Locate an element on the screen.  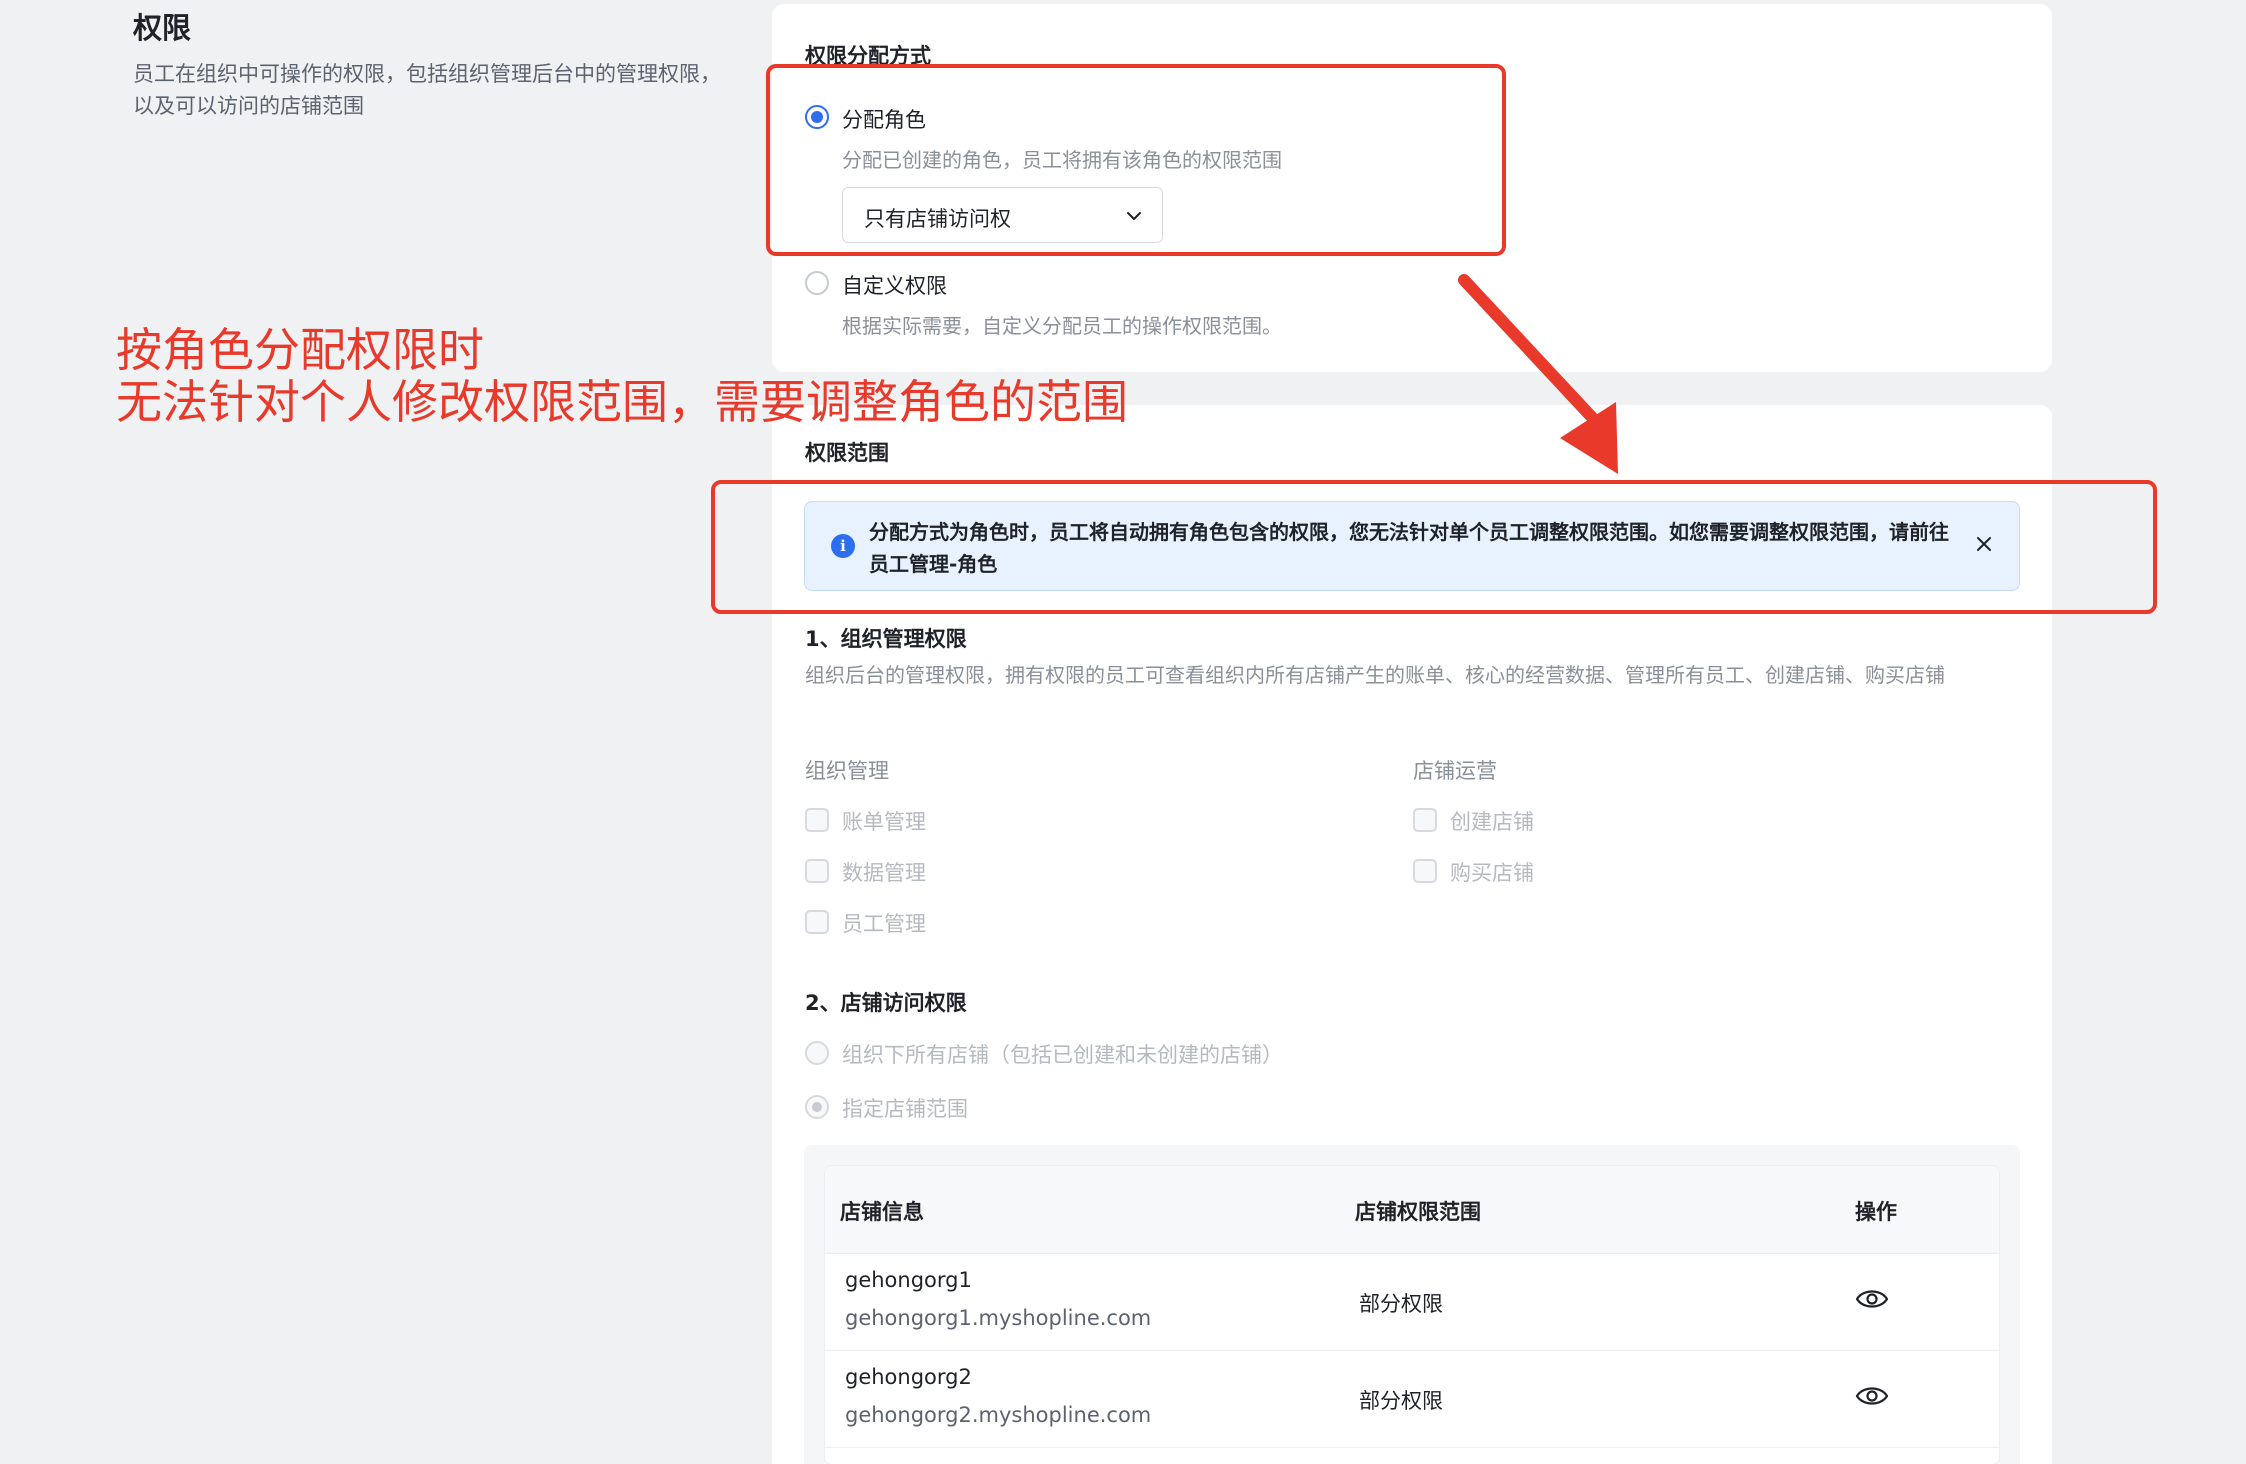
section-title: 权限 is located at coordinates (162, 28).